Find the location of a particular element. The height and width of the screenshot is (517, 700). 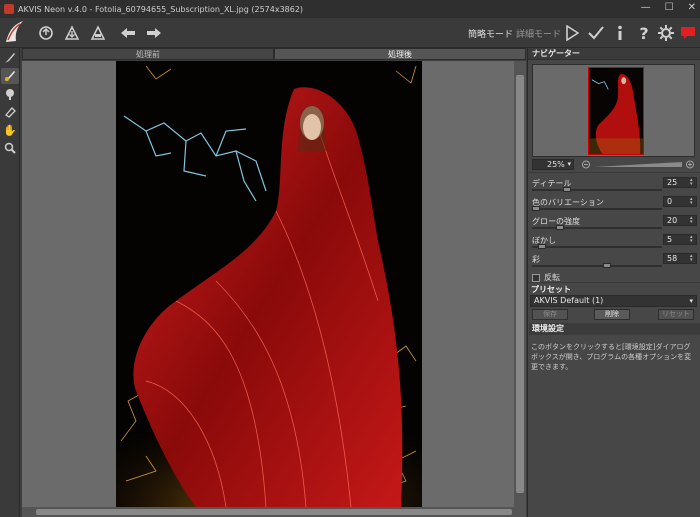

advanced-mode-button: 詳細モード is located at coordinates (538, 33).